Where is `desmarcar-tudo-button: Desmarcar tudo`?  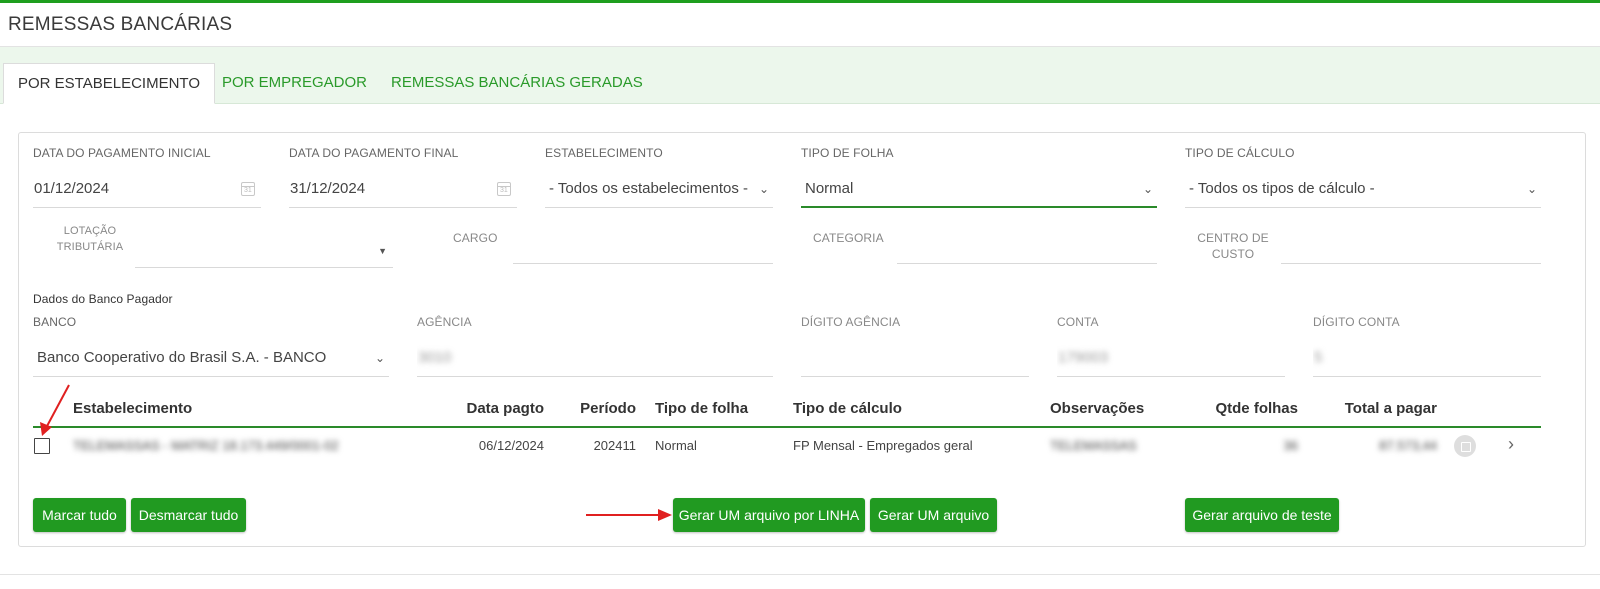
desmarcar-tudo-button: Desmarcar tudo is located at coordinates (188, 515).